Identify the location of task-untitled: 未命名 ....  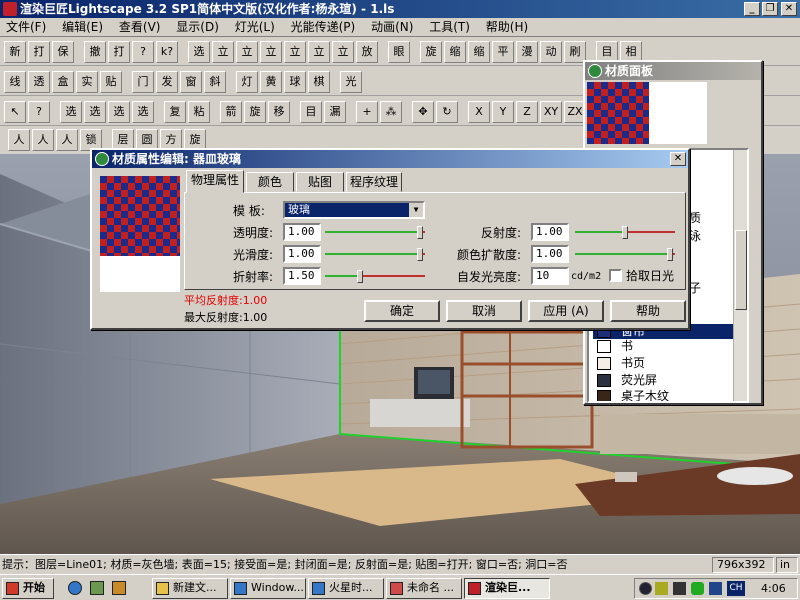
(424, 588).